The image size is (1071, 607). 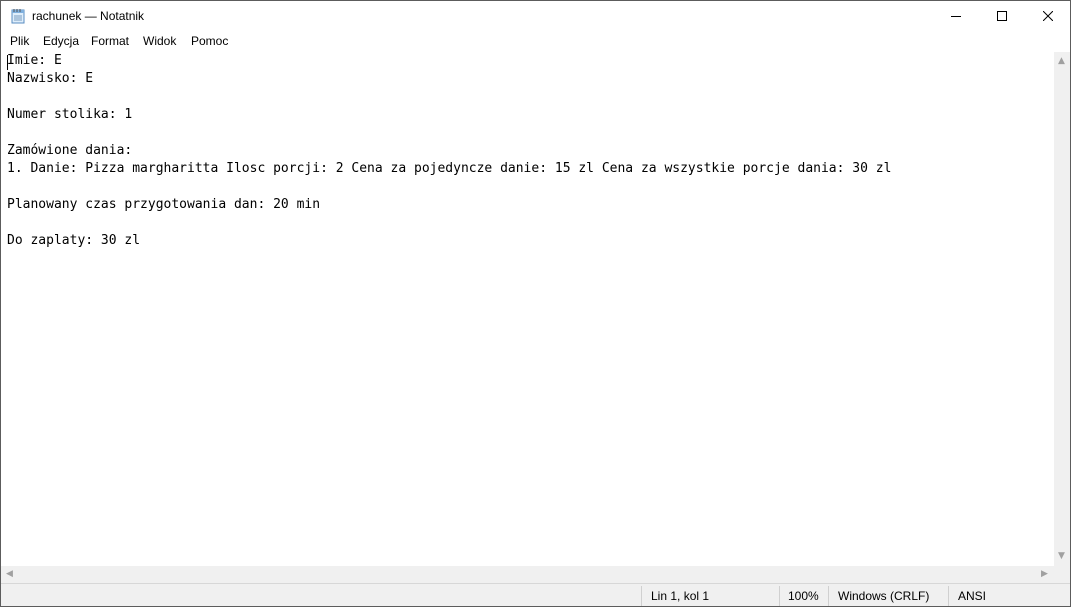 I want to click on scroll-left-icon: ◀, so click(x=9, y=574).